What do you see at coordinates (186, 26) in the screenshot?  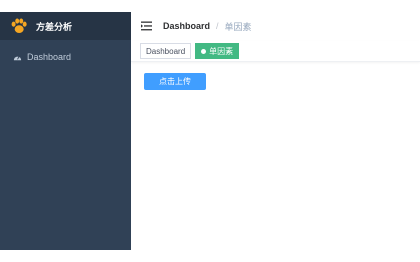 I see `breadcrumb-item-dashboard: Dashboard` at bounding box center [186, 26].